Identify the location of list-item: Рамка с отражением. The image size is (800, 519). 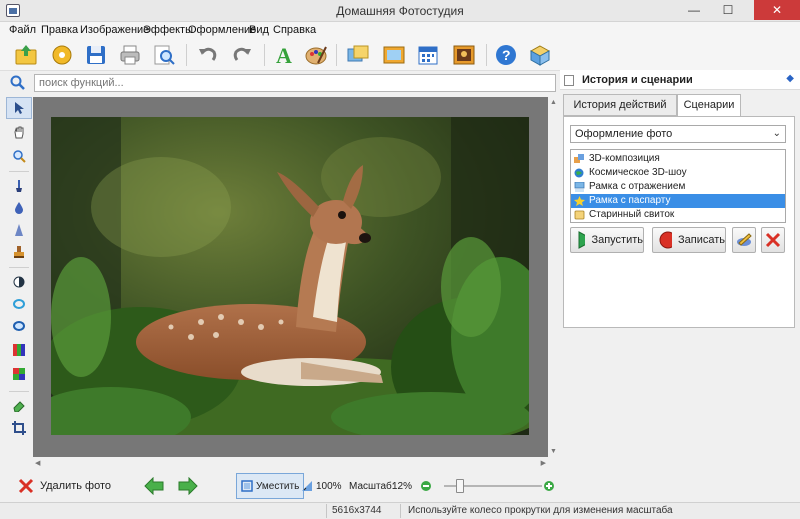
(678, 187).